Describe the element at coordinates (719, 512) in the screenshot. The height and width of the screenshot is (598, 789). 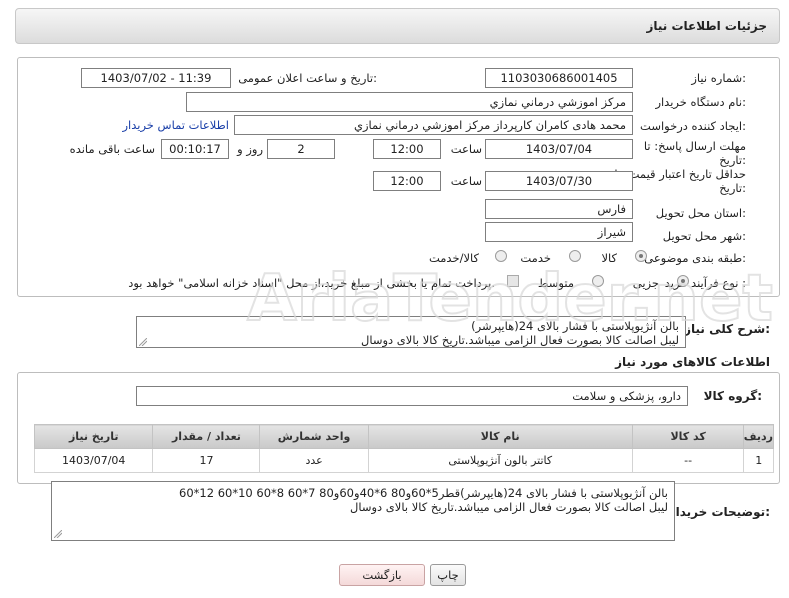
I see `buyer-notes-label: توضیحات خریدار:` at that location.